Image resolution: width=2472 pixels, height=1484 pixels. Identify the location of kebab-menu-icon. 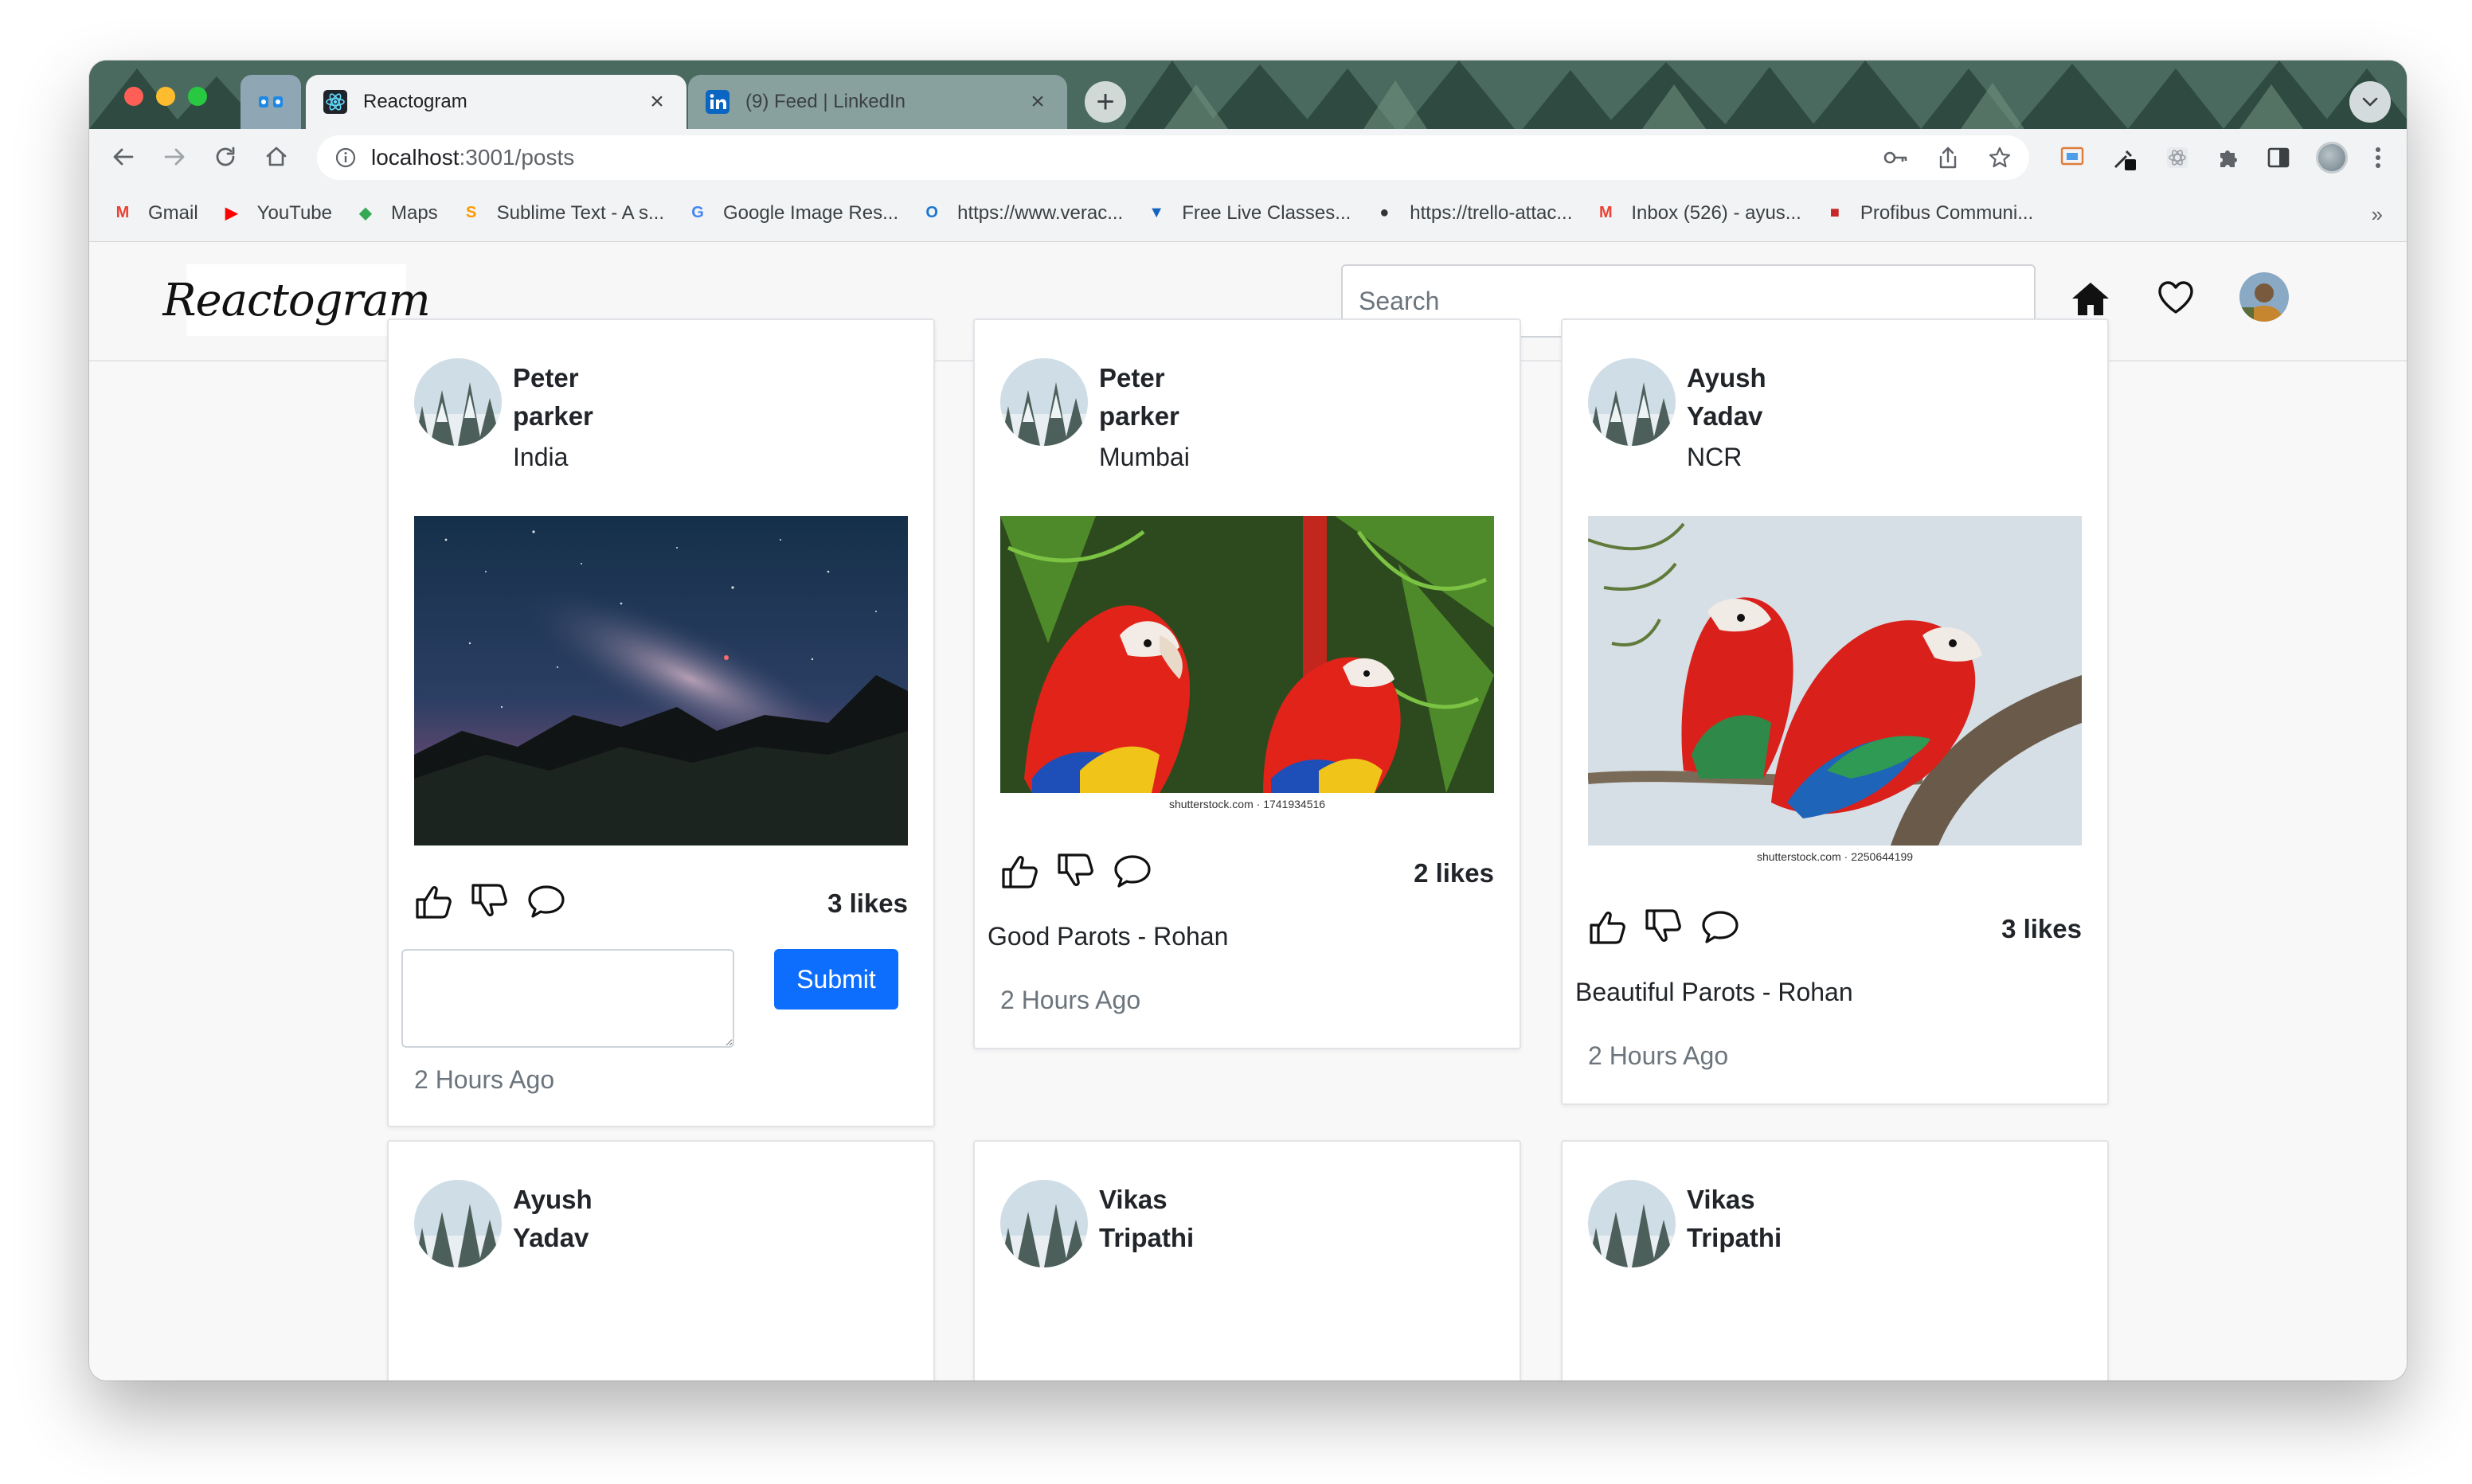
(2378, 157).